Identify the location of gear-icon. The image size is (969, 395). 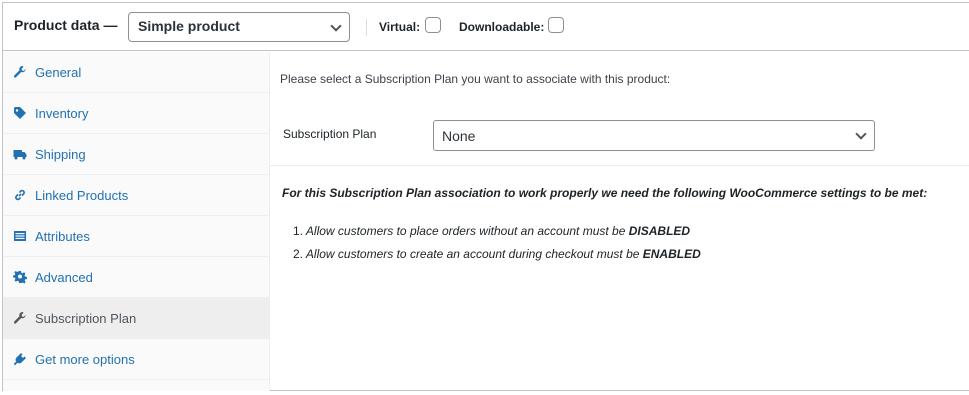
(20, 277).